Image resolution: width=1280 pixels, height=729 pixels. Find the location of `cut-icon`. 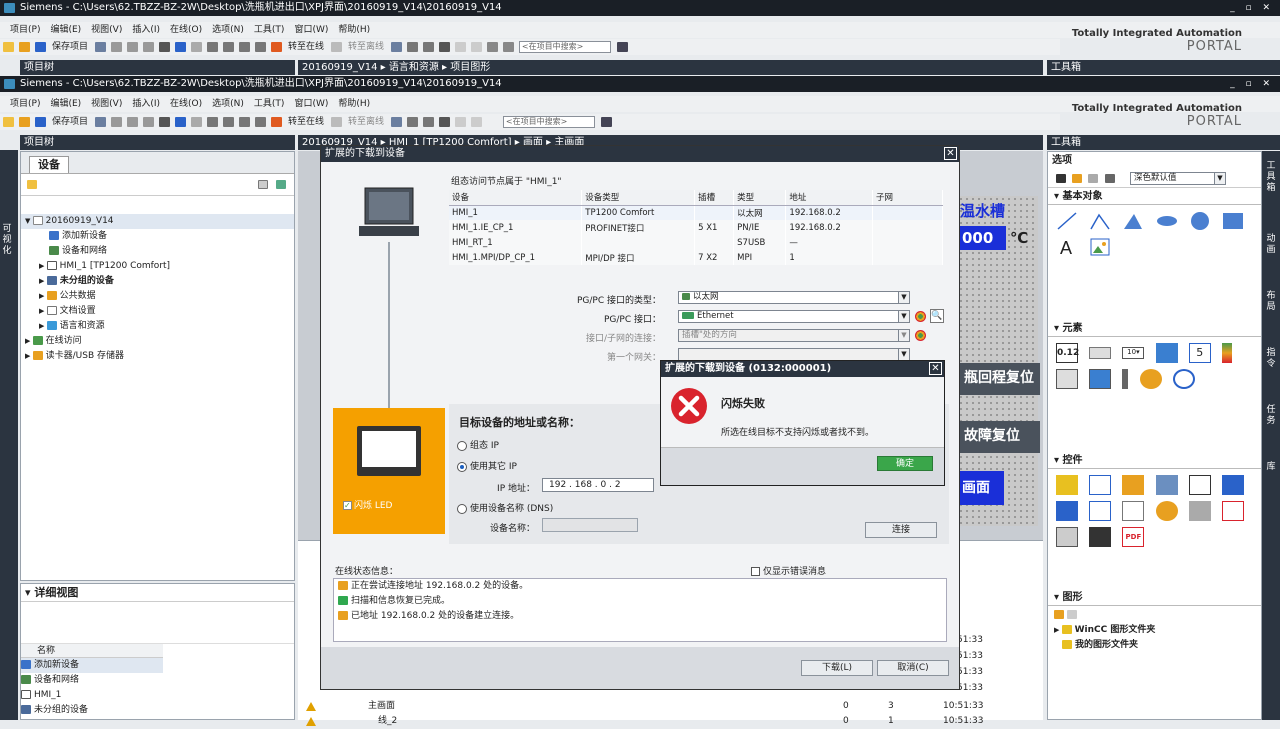

cut-icon is located at coordinates (117, 47).